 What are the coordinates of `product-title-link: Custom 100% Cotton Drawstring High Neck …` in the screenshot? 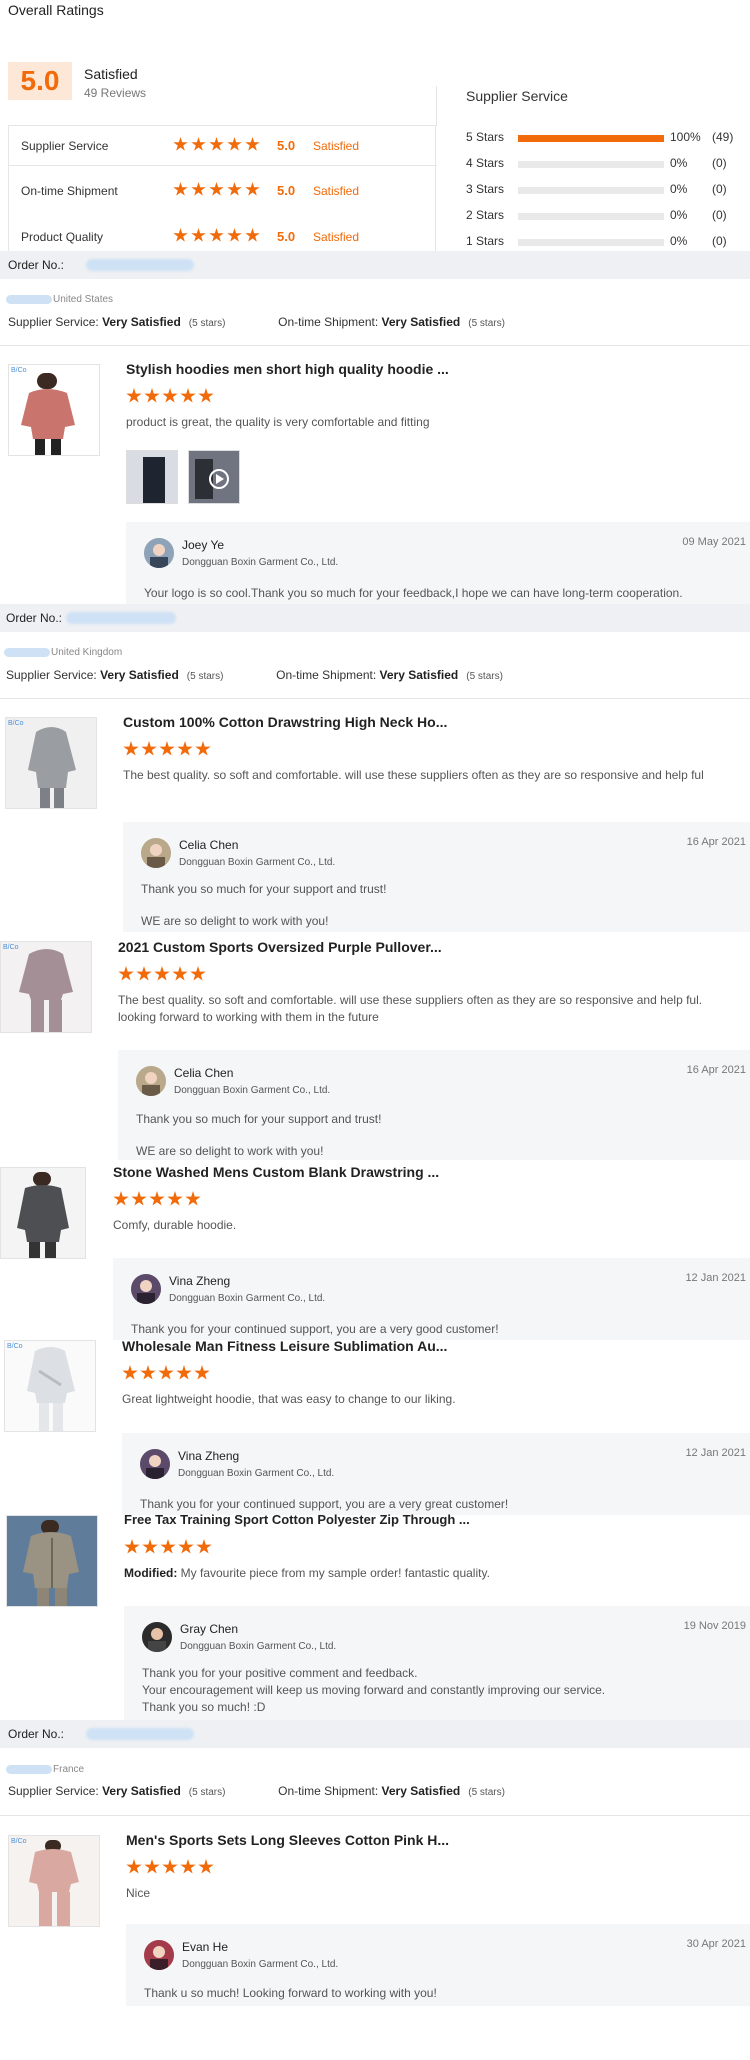 It's located at (285, 722).